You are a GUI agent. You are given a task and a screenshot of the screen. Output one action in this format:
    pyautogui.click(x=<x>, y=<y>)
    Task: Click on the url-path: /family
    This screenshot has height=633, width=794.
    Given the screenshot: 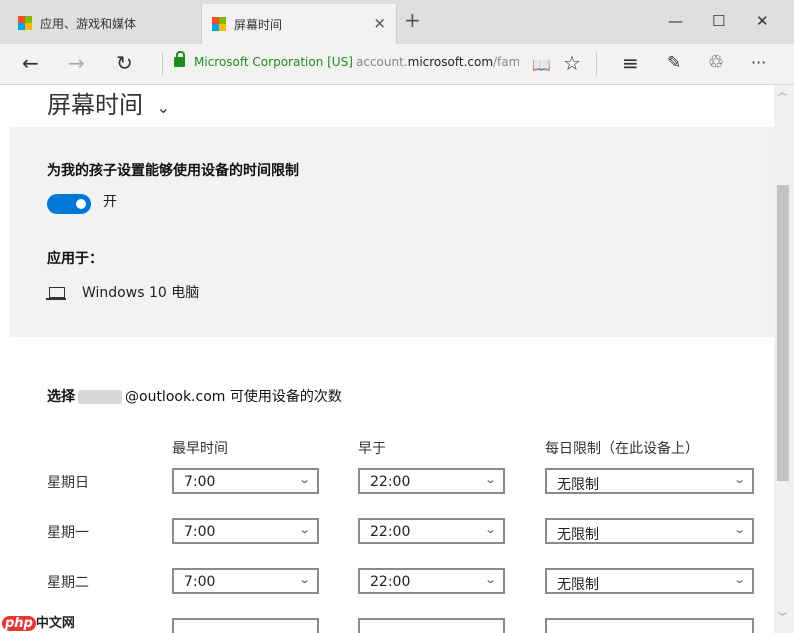 What is the action you would take?
    pyautogui.click(x=506, y=62)
    